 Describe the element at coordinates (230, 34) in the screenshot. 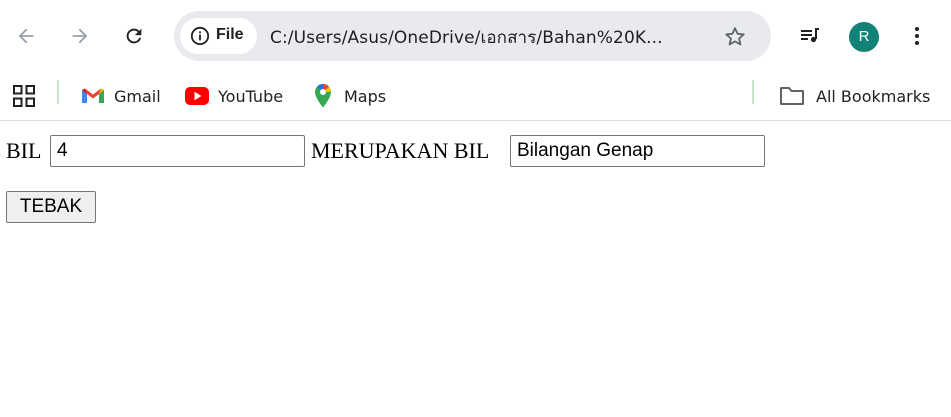

I see `site-info-label: File` at that location.